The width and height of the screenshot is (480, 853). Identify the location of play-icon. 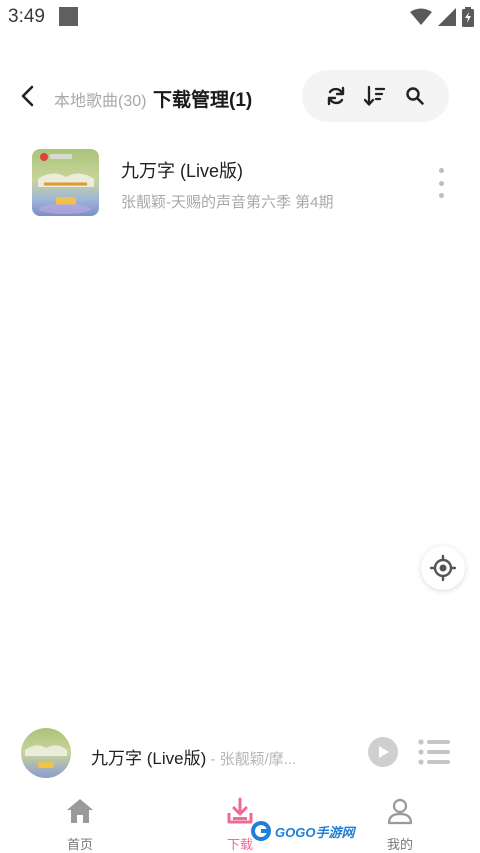
(384, 752).